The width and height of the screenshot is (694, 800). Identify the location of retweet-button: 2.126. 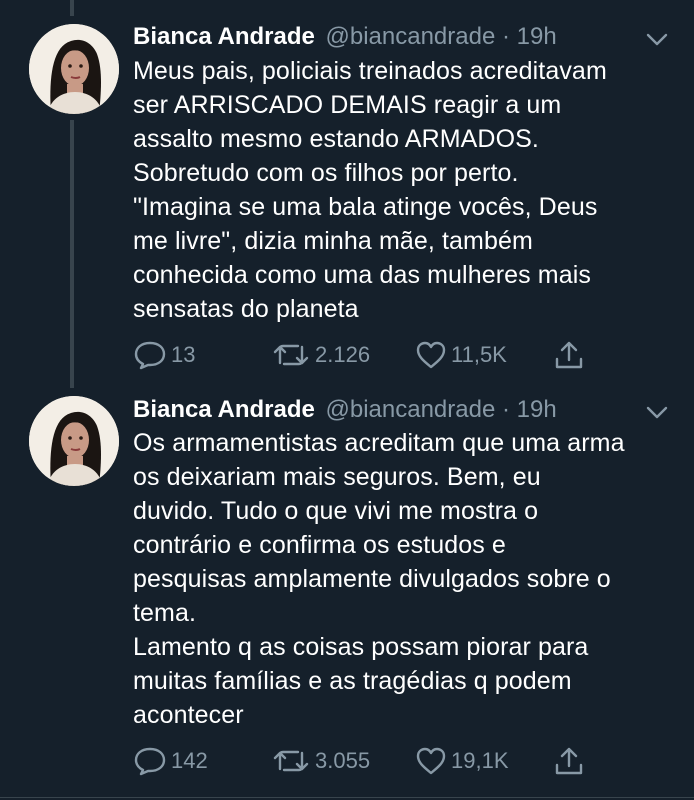
(320, 355).